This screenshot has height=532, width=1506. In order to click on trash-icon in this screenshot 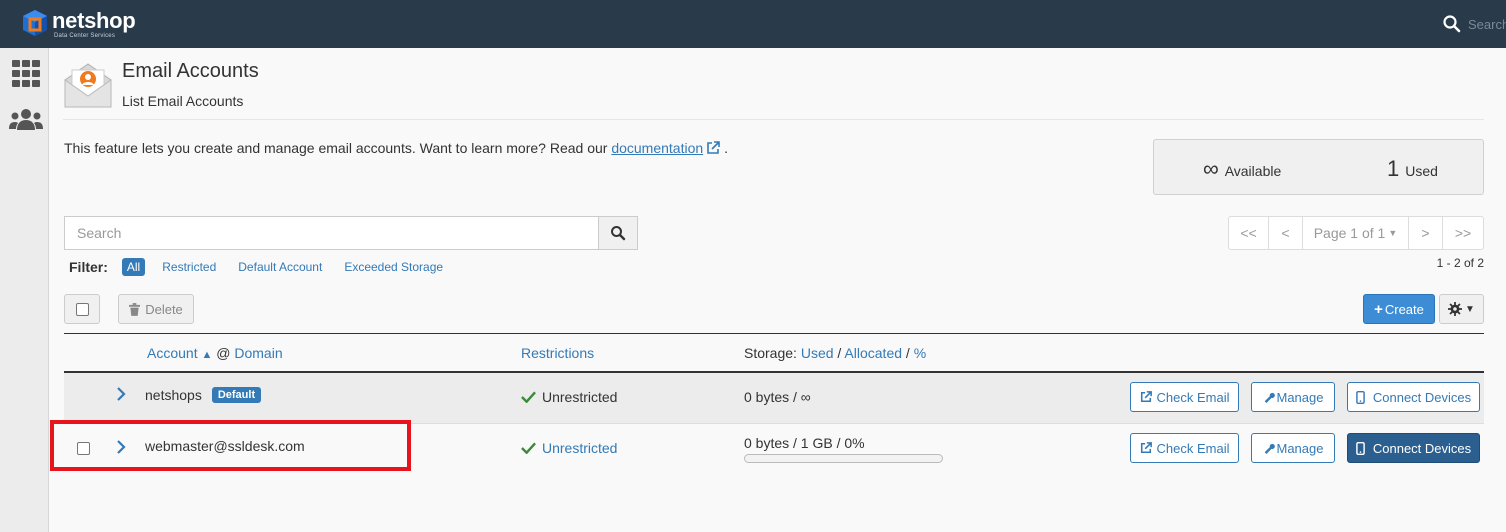, I will do `click(135, 309)`.